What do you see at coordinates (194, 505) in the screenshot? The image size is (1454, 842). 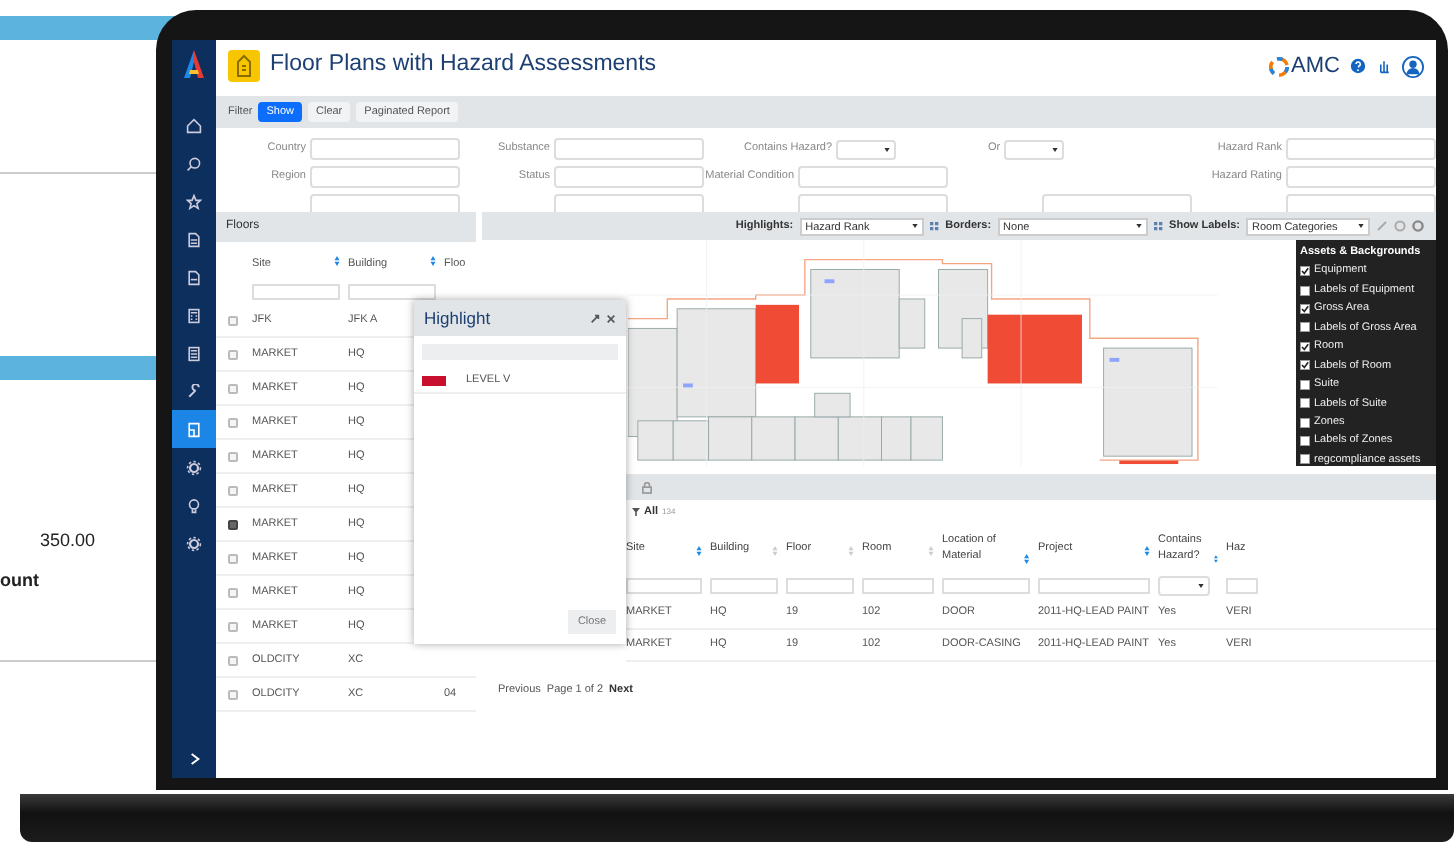 I see `lightbulb-icon` at bounding box center [194, 505].